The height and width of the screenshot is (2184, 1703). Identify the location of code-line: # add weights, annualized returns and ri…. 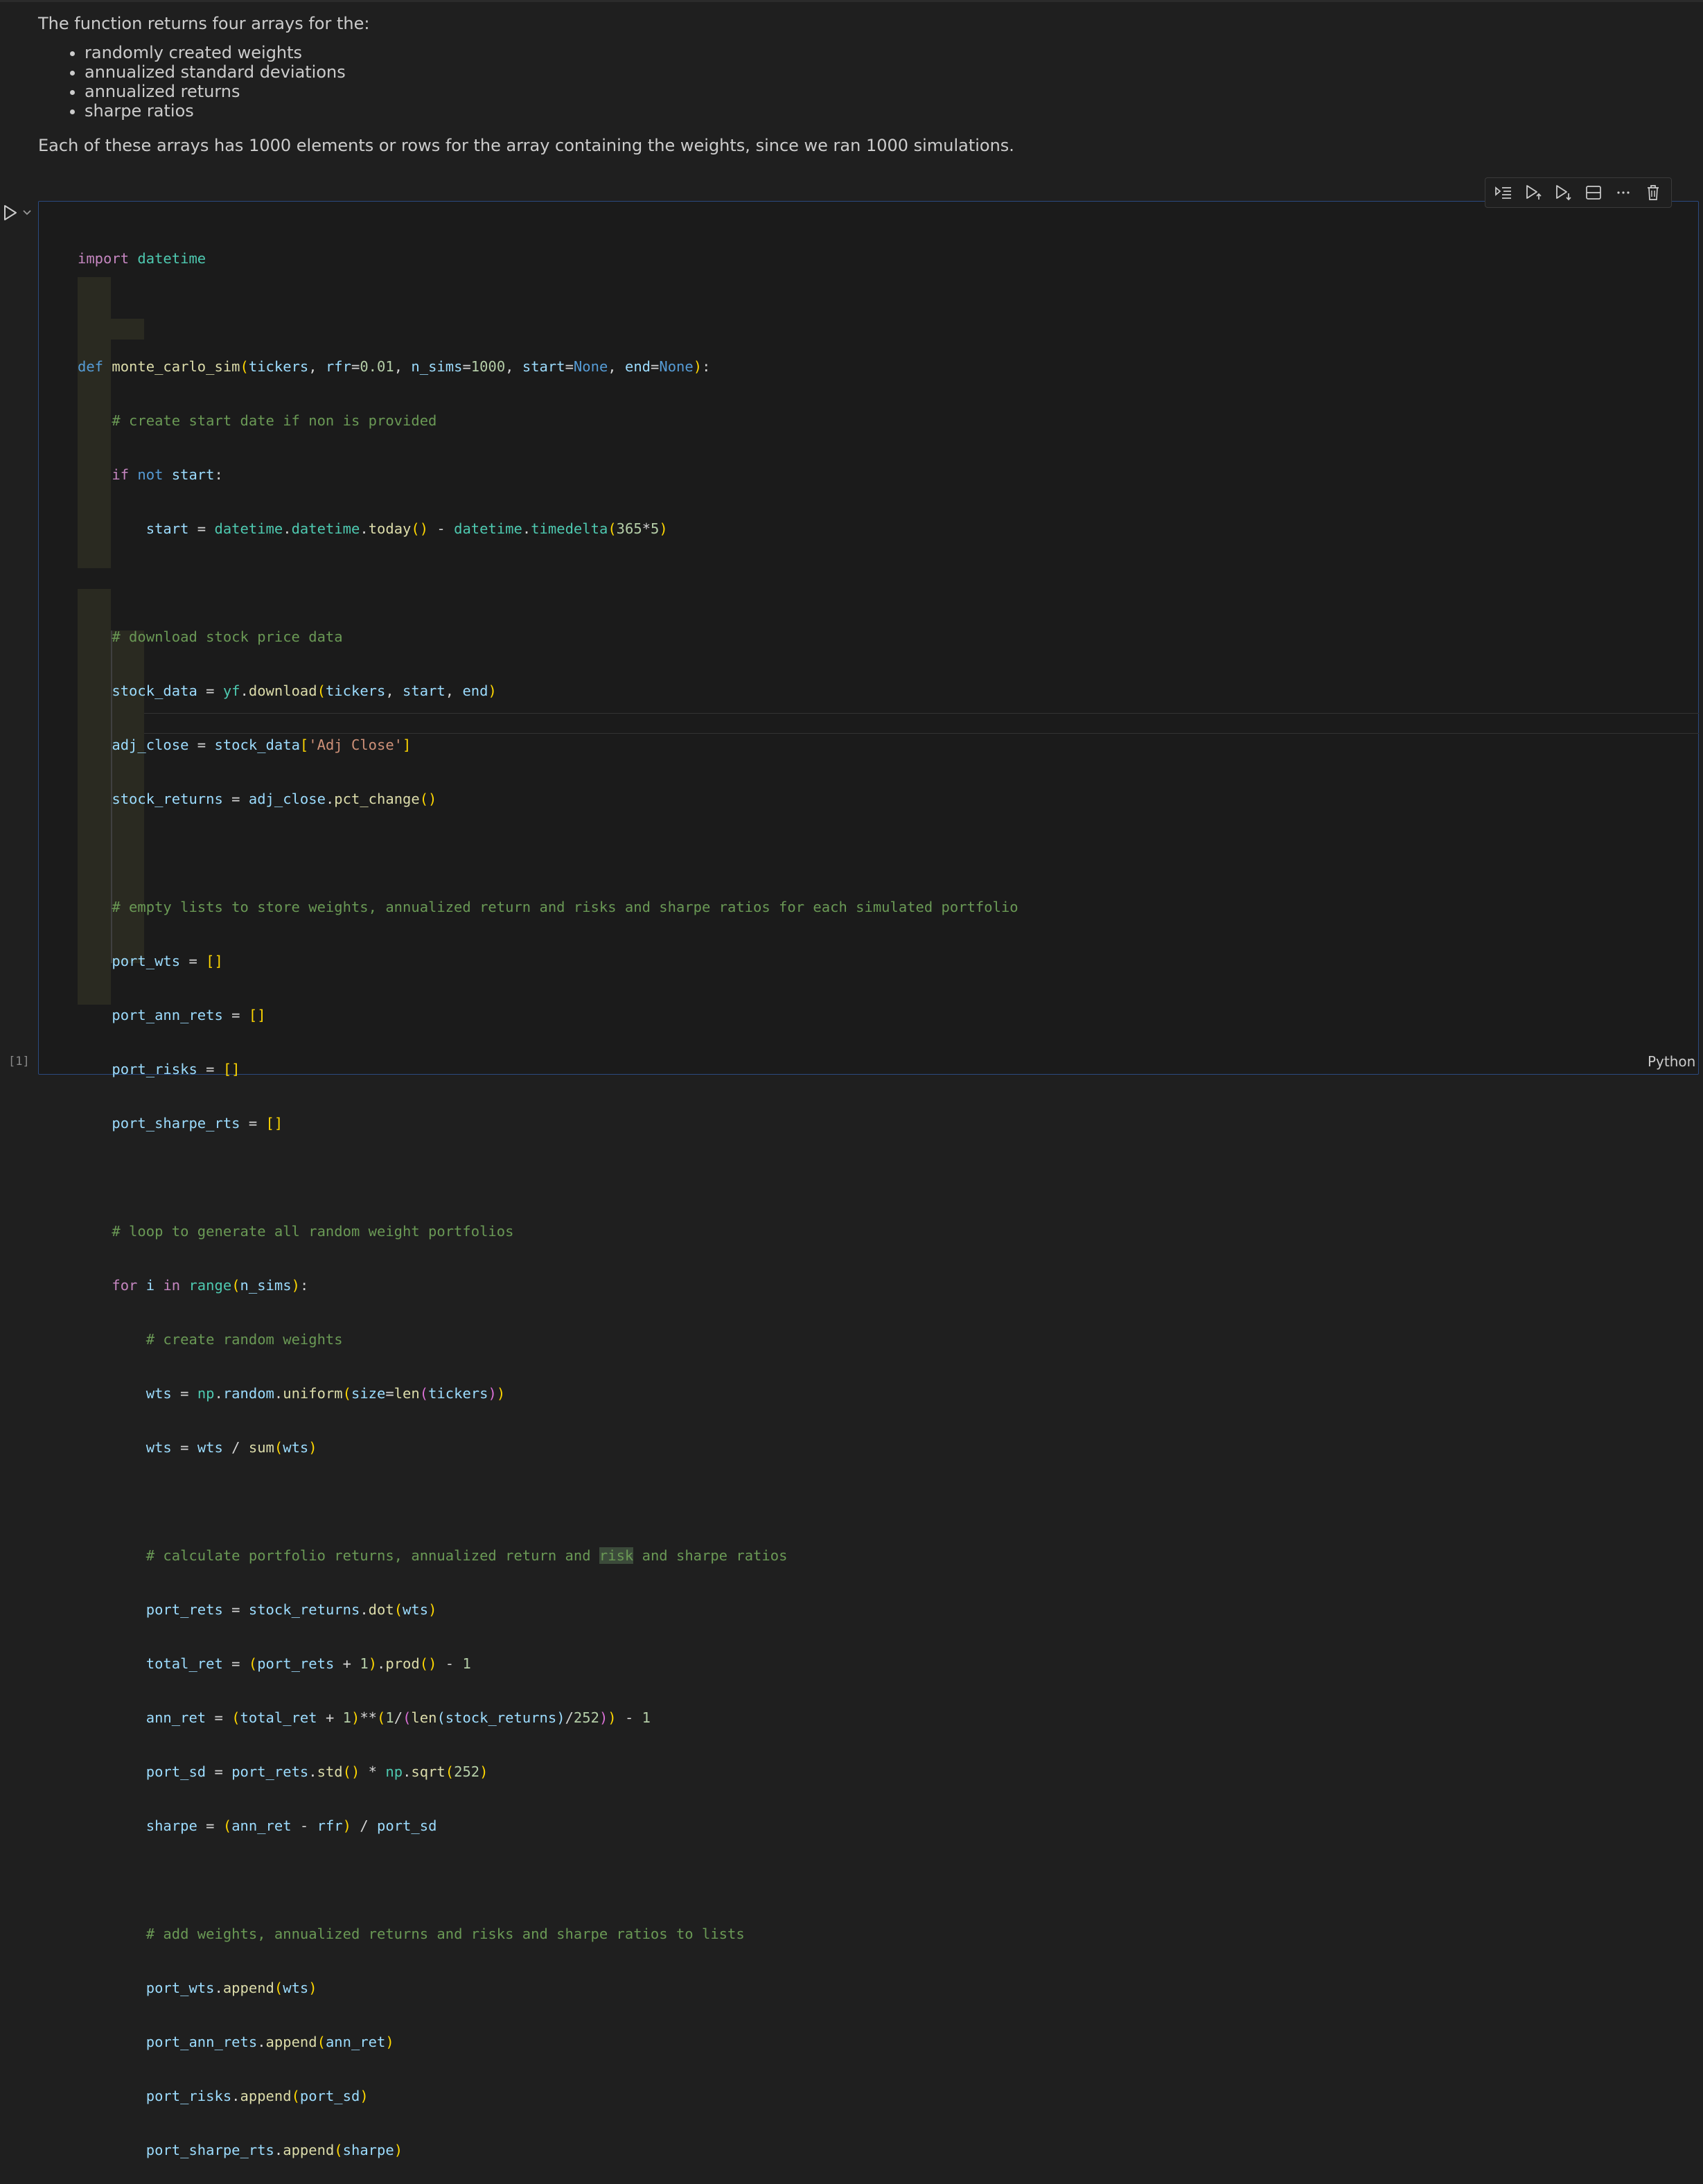
(548, 1933).